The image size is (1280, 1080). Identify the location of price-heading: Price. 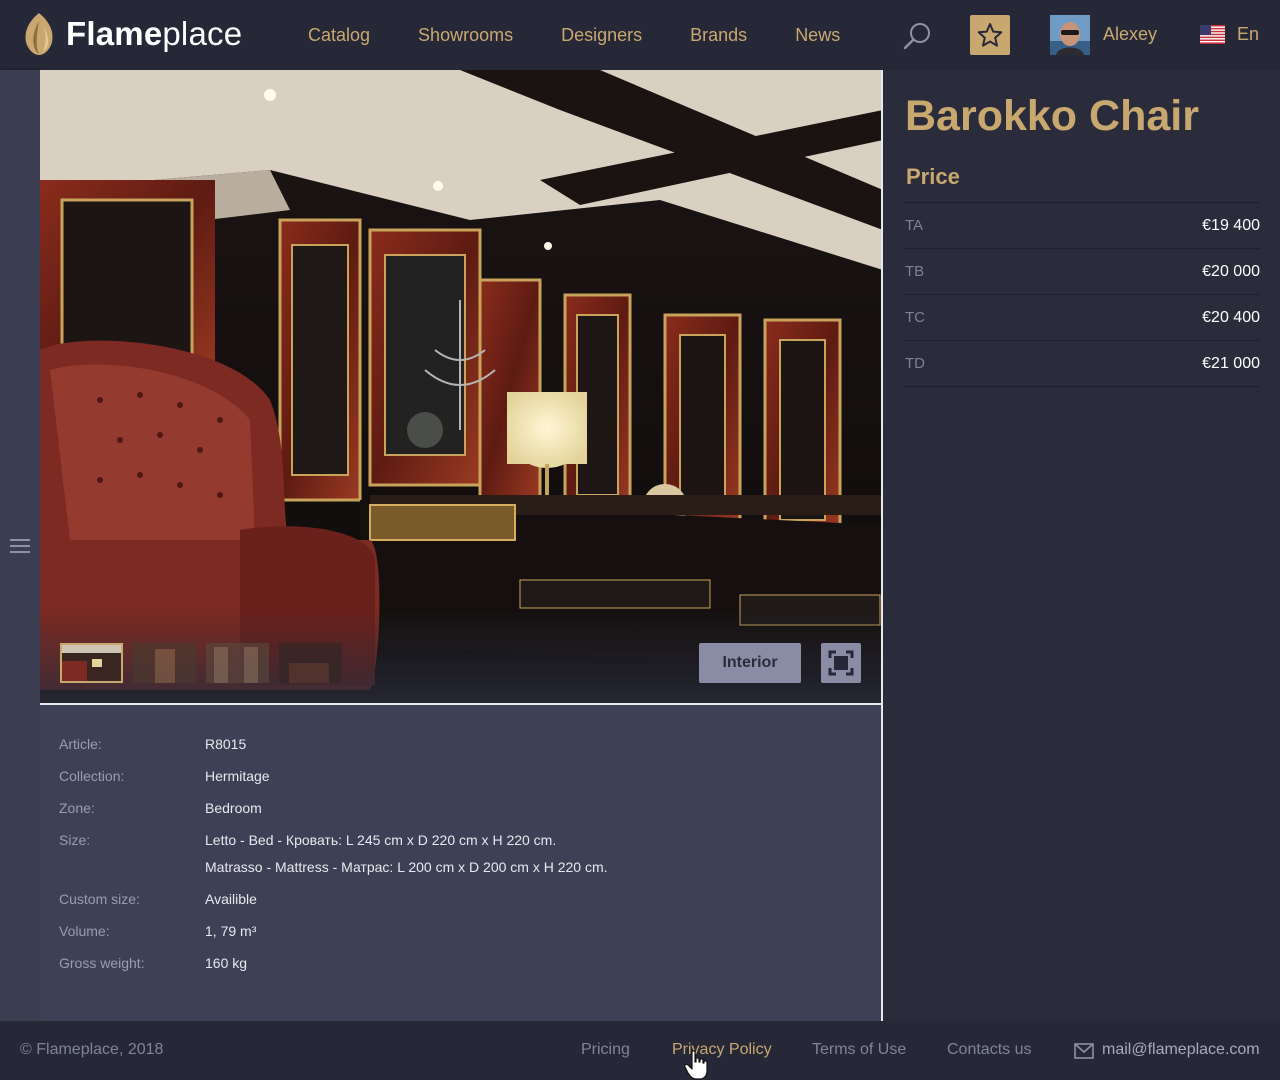
(933, 176).